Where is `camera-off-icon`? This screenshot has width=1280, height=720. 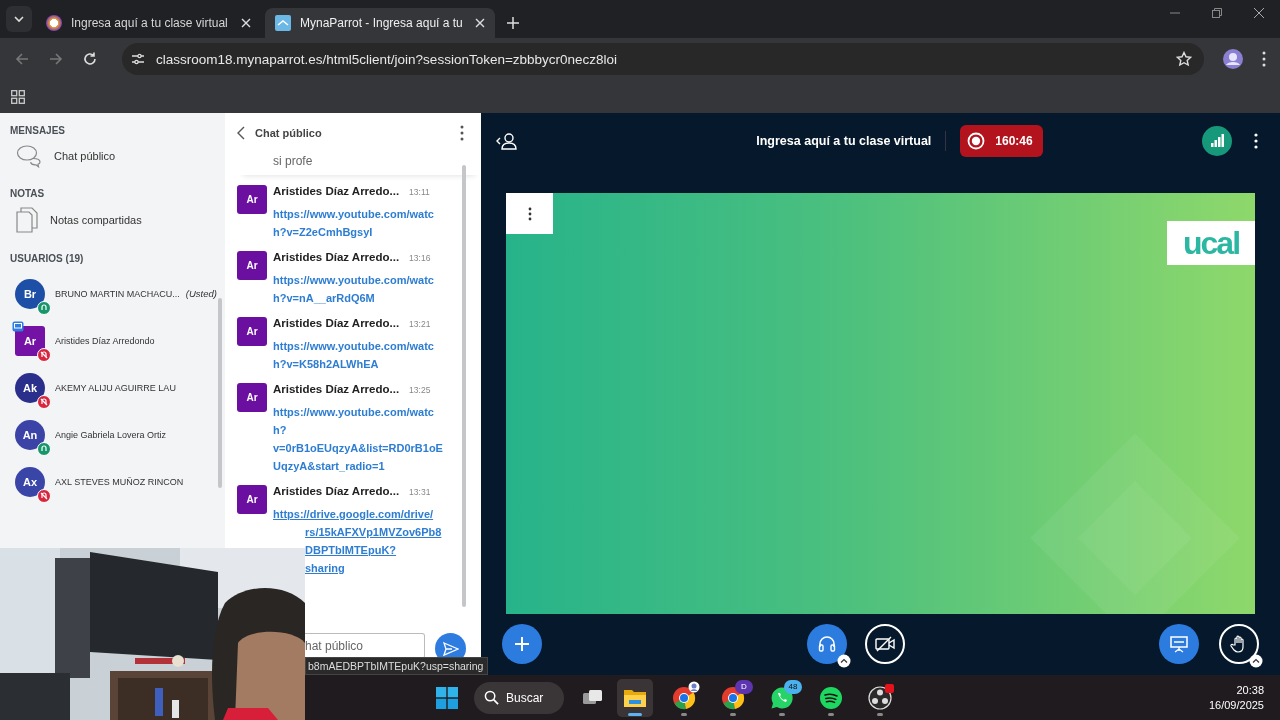 camera-off-icon is located at coordinates (885, 644).